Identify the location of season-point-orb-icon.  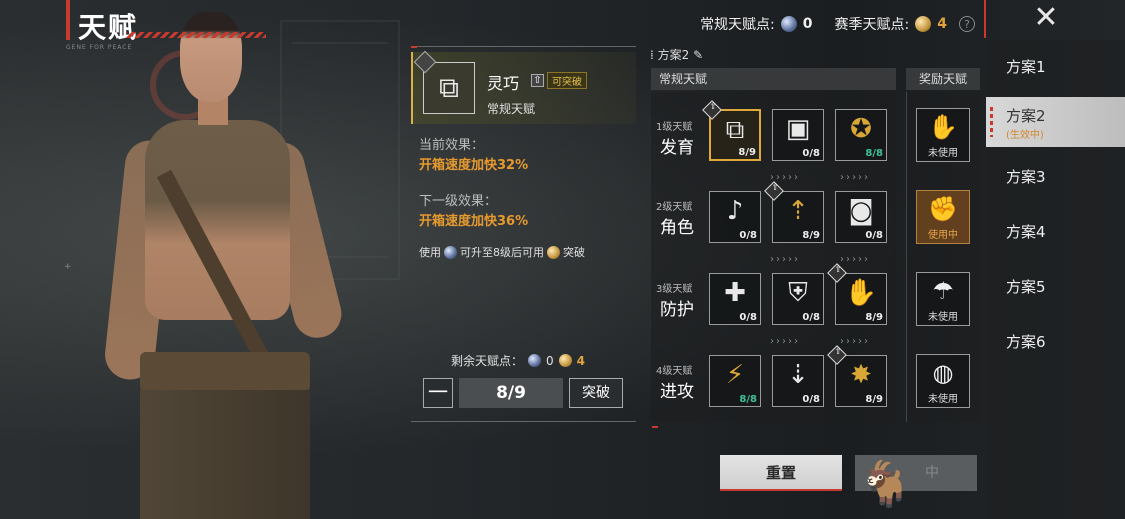
(553, 252).